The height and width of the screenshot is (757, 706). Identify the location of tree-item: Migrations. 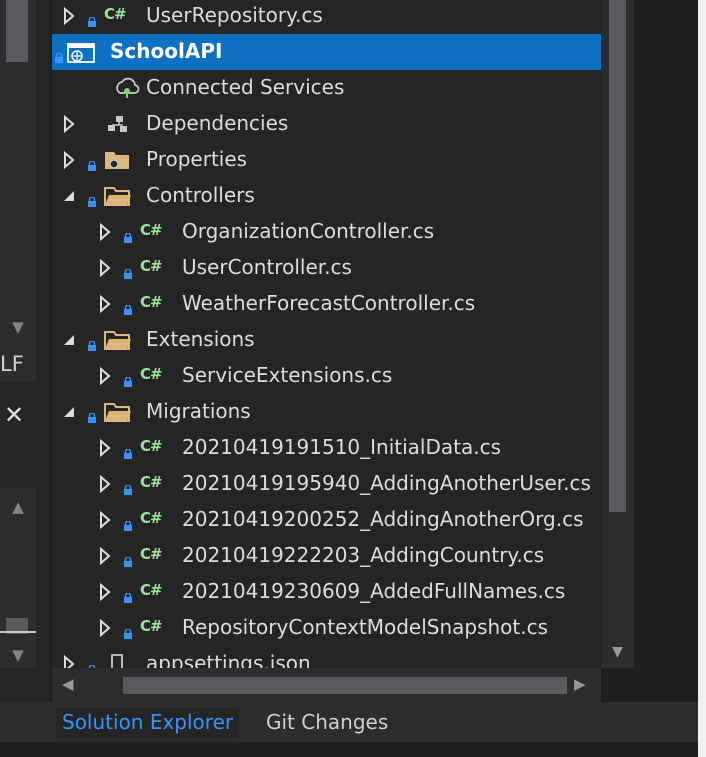
(326, 412).